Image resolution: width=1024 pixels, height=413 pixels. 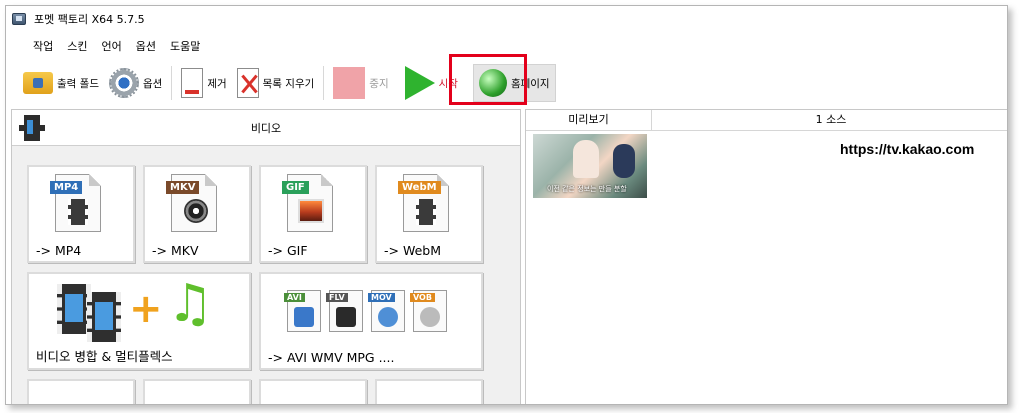 What do you see at coordinates (311, 211) in the screenshot?
I see `picture-icon` at bounding box center [311, 211].